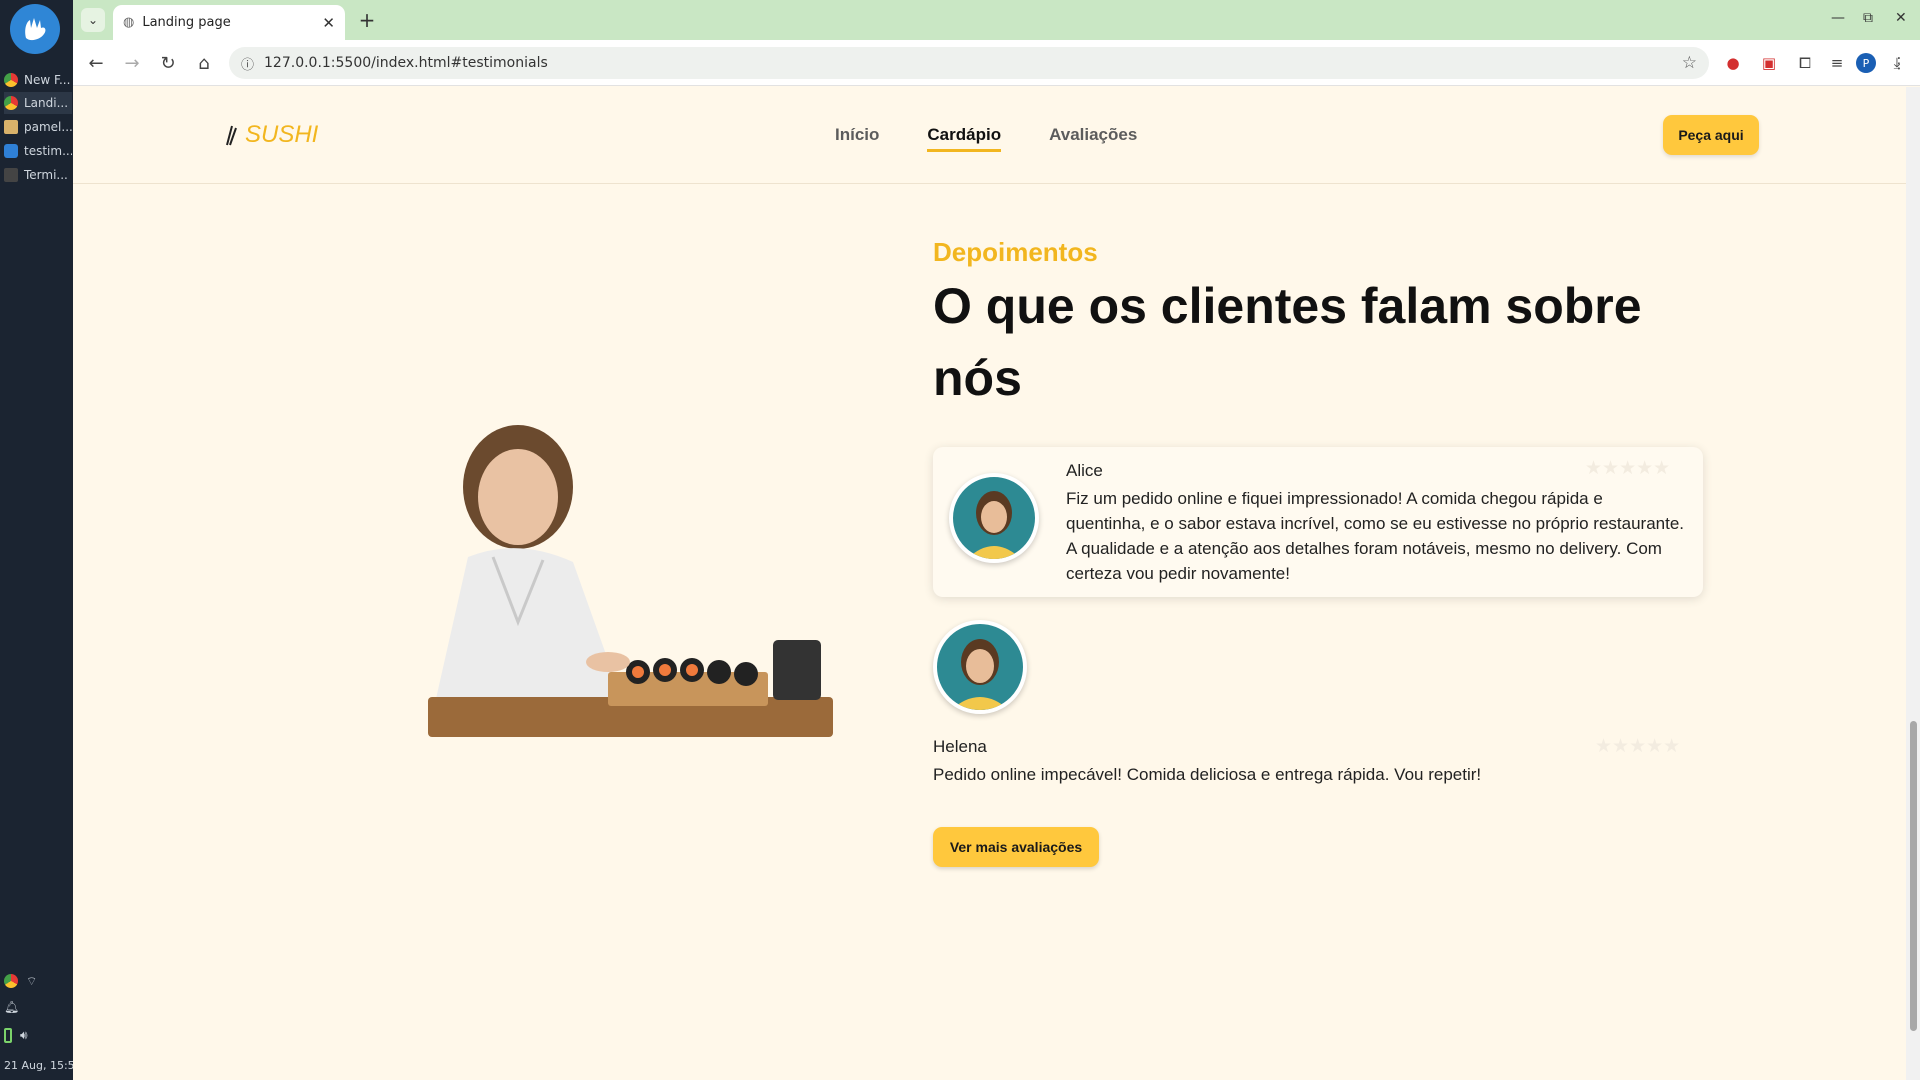 This screenshot has height=1080, width=1920. Describe the element at coordinates (1901, 18) in the screenshot. I see `close-window-icon: ✕` at that location.